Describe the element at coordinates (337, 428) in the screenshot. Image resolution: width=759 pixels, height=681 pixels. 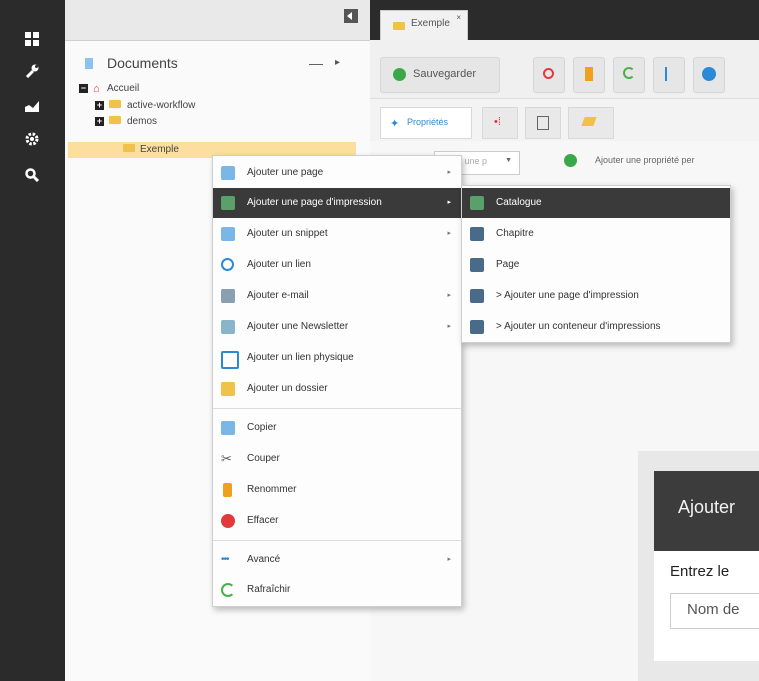
I see `menu-item-copy: Copier` at that location.